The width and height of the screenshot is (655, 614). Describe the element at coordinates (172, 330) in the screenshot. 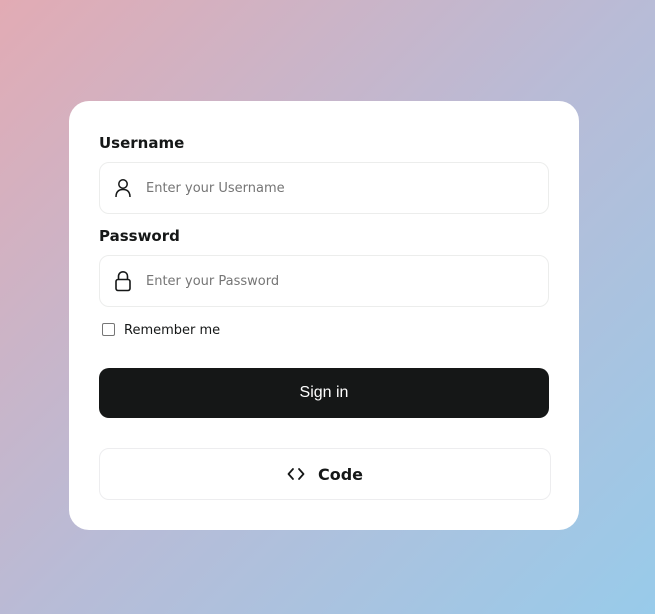

I see `remember-me-label: Remember me` at that location.